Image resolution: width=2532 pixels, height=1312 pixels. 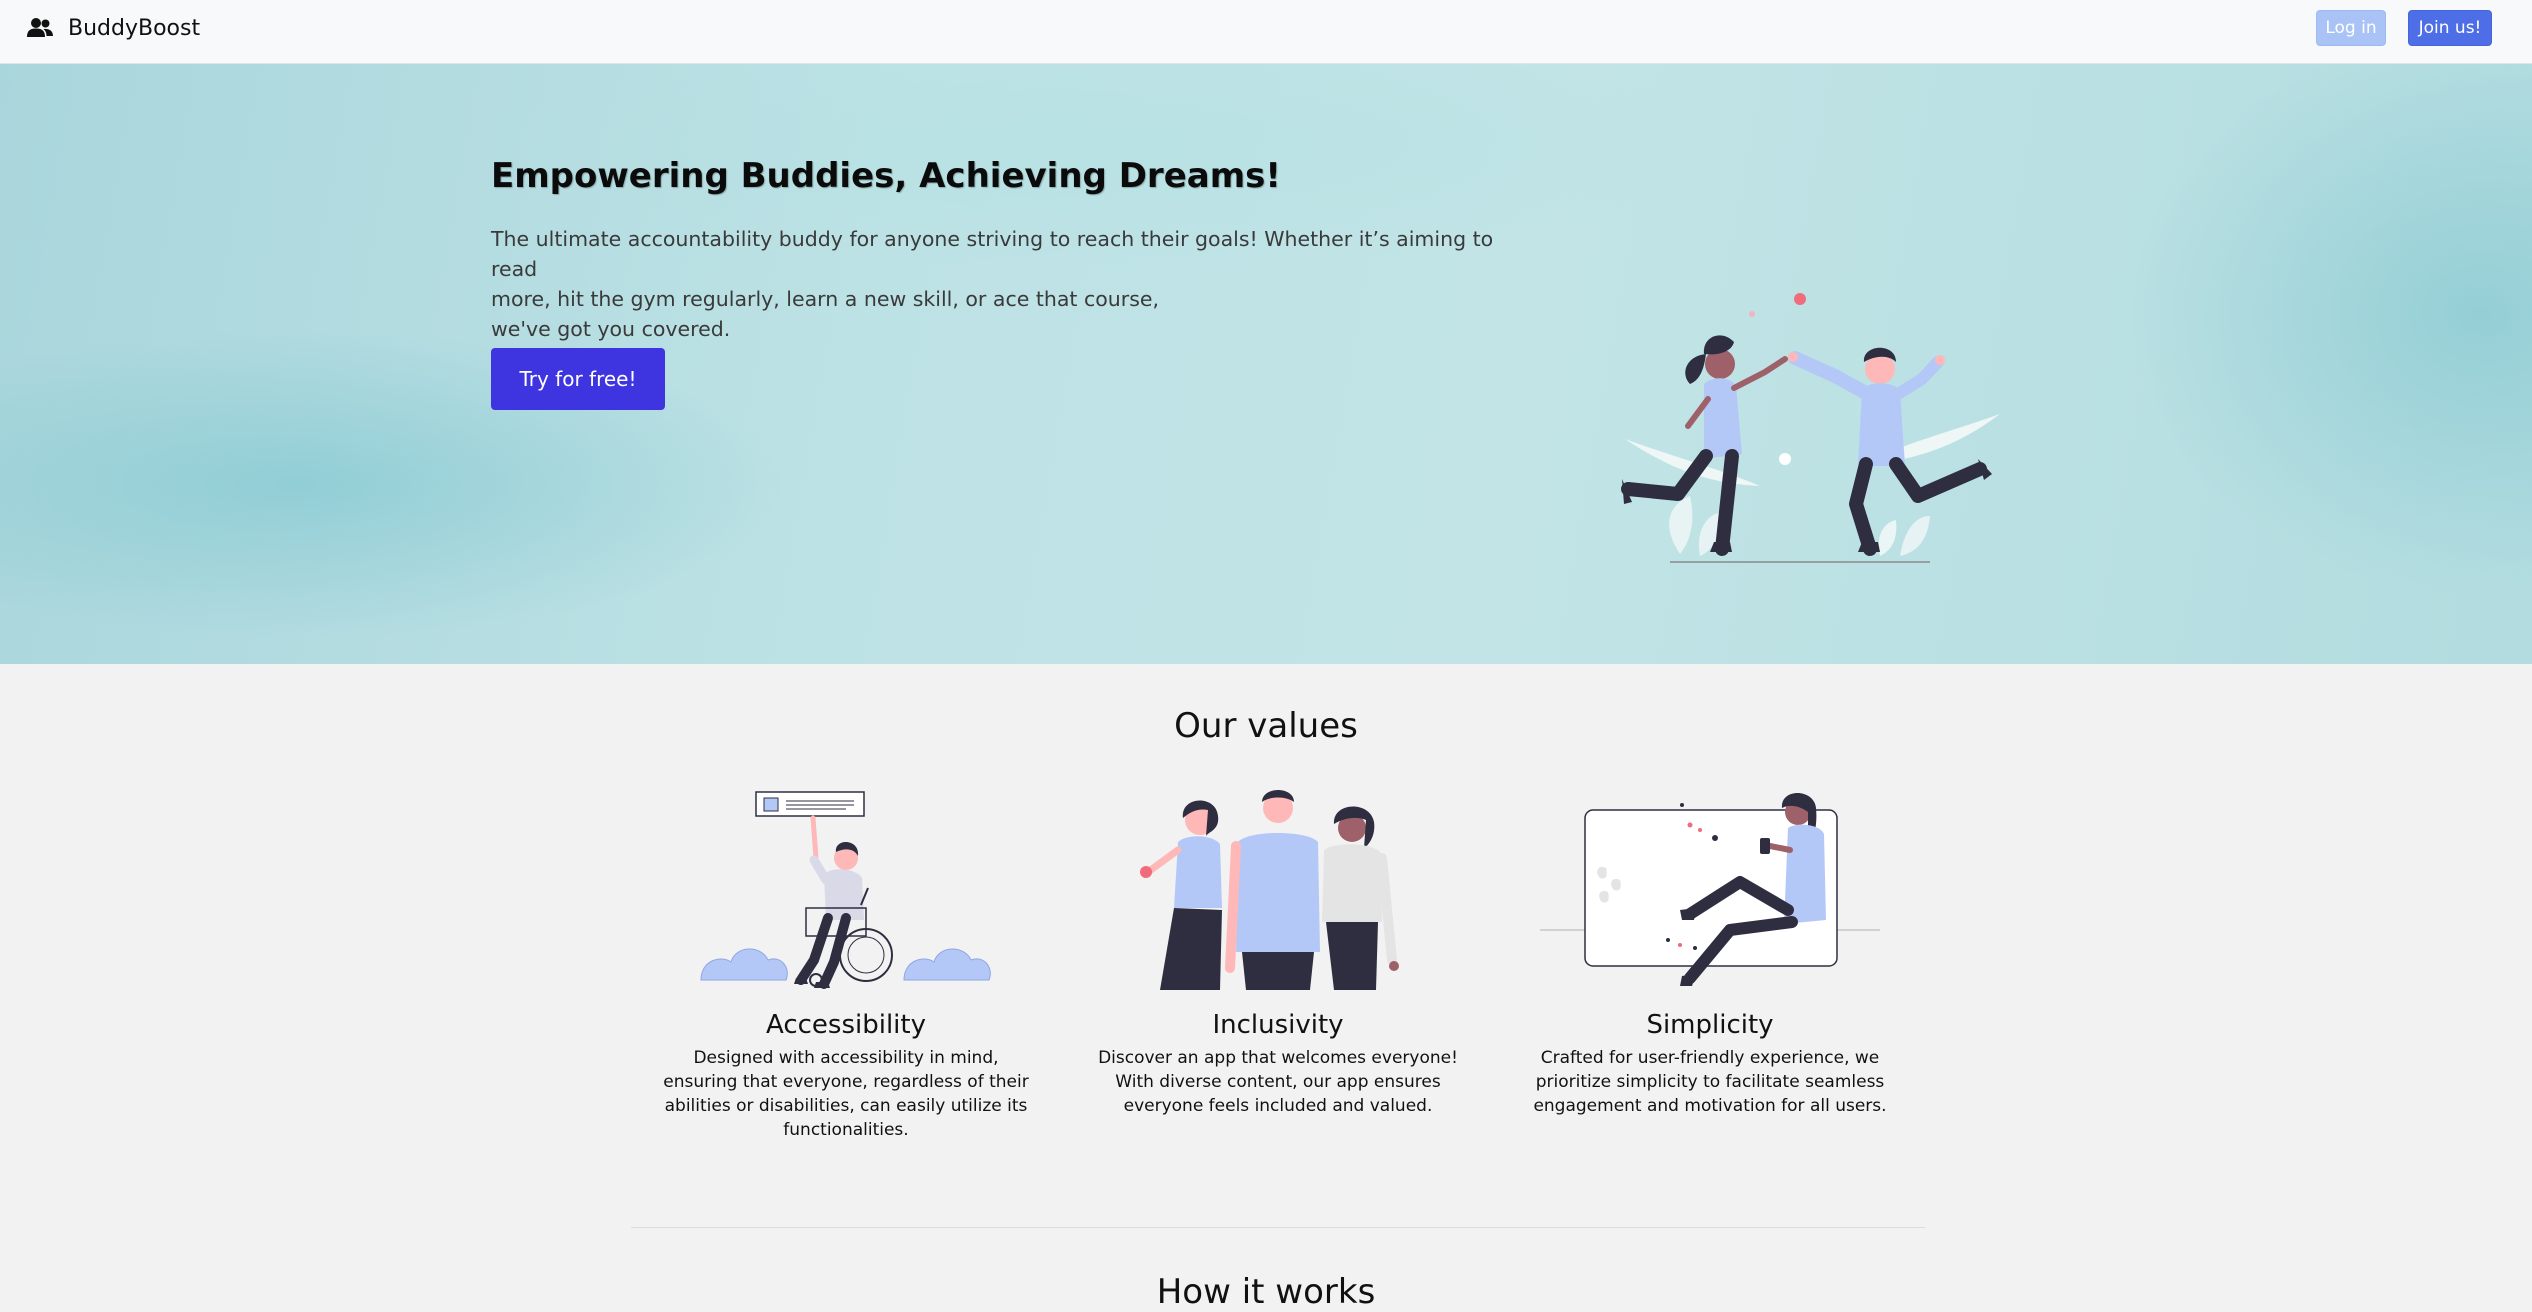 I want to click on join-button: Join us!, so click(x=2450, y=28).